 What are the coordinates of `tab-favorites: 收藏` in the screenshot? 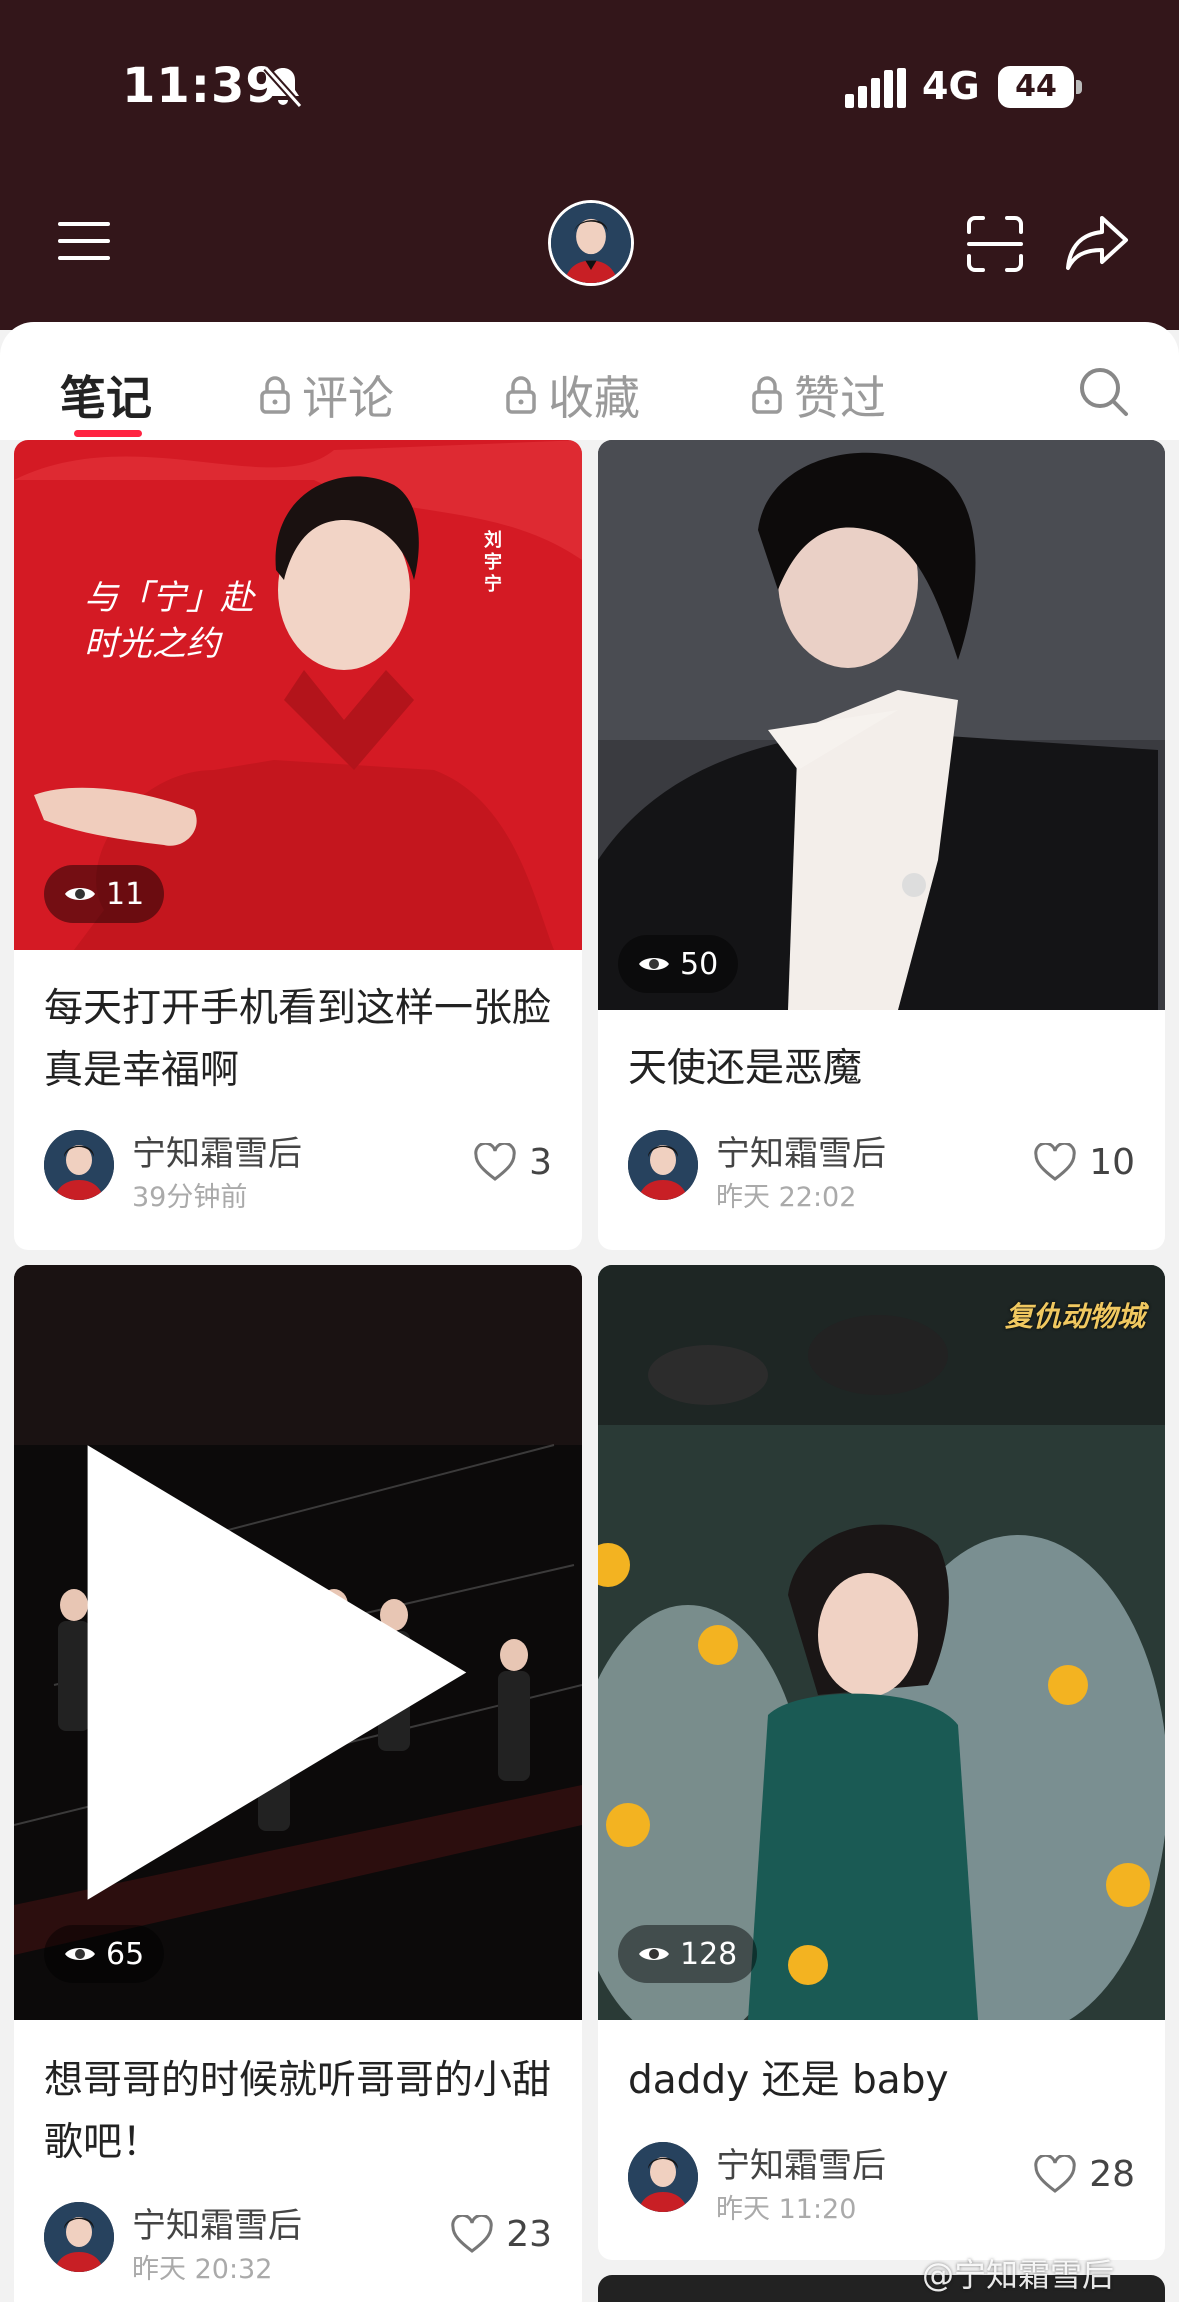 It's located at (572, 395).